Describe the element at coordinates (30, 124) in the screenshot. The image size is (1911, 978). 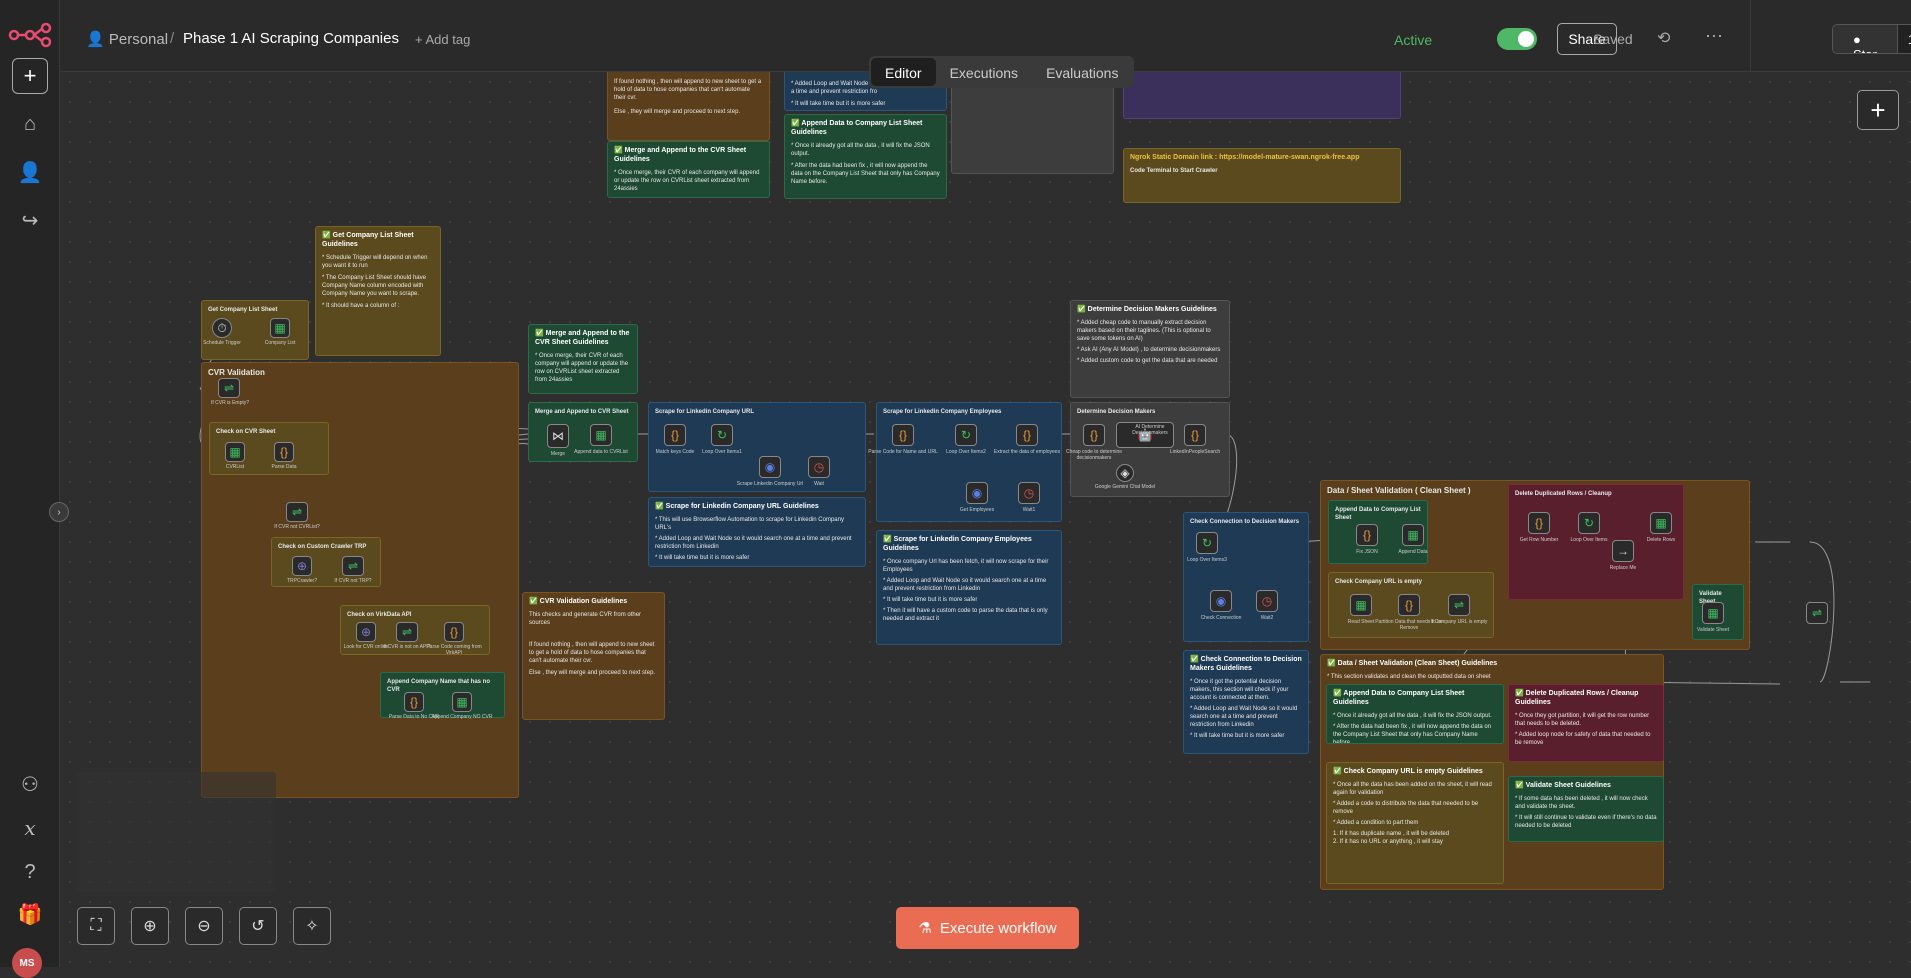
I see `home-icon: ⌂` at that location.